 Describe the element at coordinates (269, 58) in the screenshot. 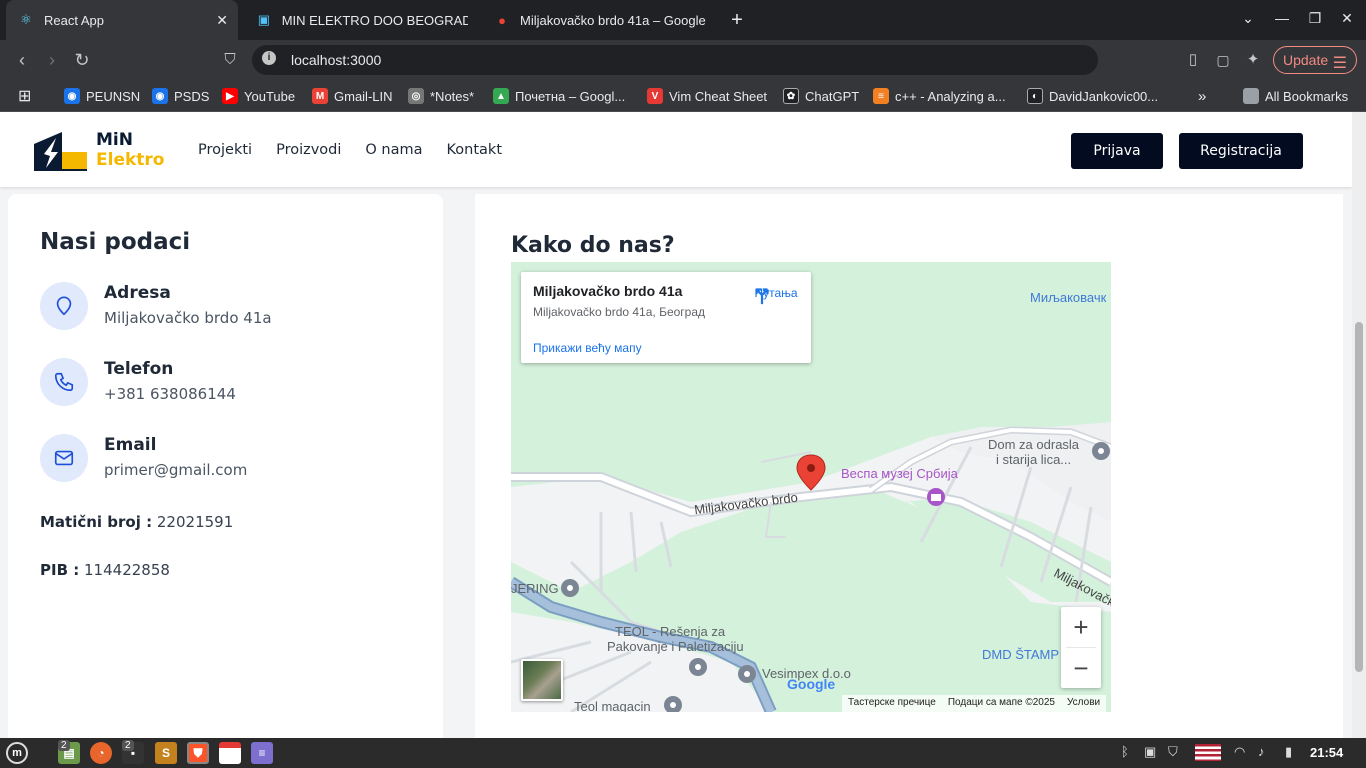

I see `site-info-icon: i` at that location.